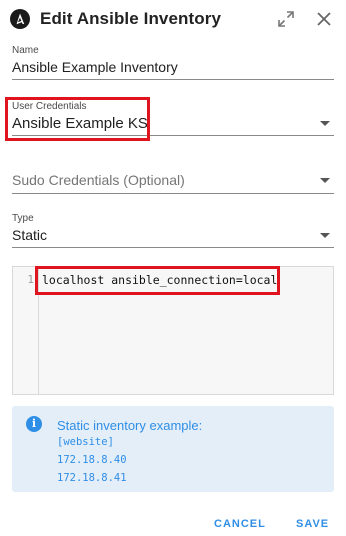 The height and width of the screenshot is (536, 346). I want to click on ansible-logo-icon, so click(20, 19).